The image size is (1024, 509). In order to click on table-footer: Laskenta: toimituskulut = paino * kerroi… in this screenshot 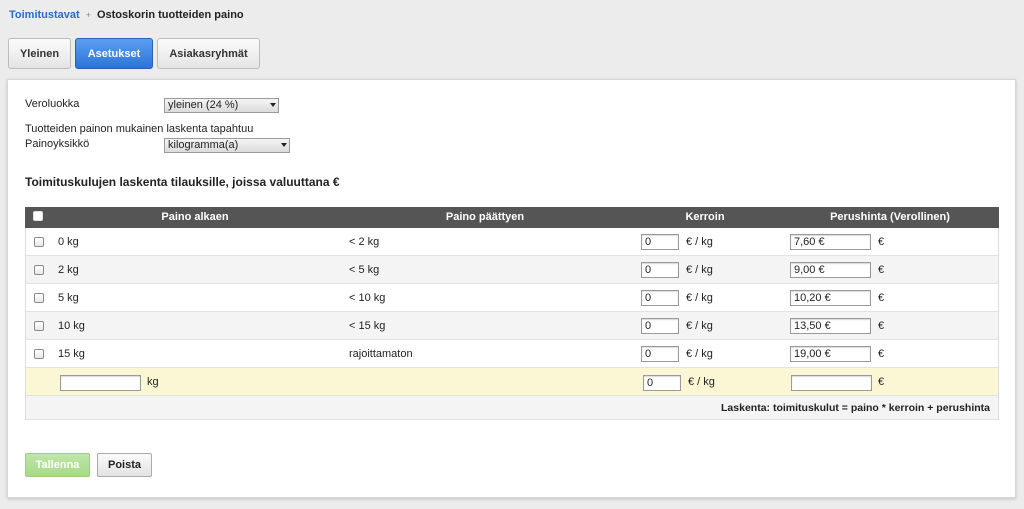, I will do `click(512, 408)`.